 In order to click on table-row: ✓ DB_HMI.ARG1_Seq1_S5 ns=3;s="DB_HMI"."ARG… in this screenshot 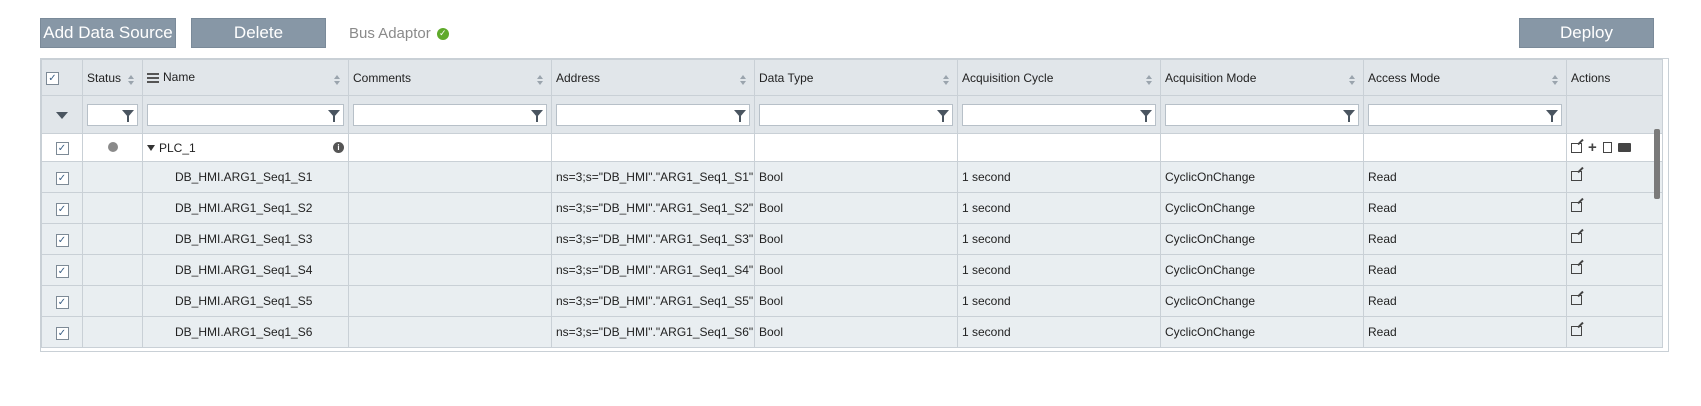, I will do `click(852, 301)`.